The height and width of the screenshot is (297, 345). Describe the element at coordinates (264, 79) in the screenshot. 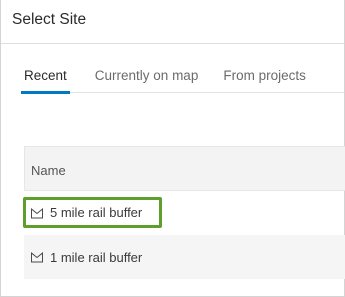

I see `tab-from-projects: From projects` at that location.